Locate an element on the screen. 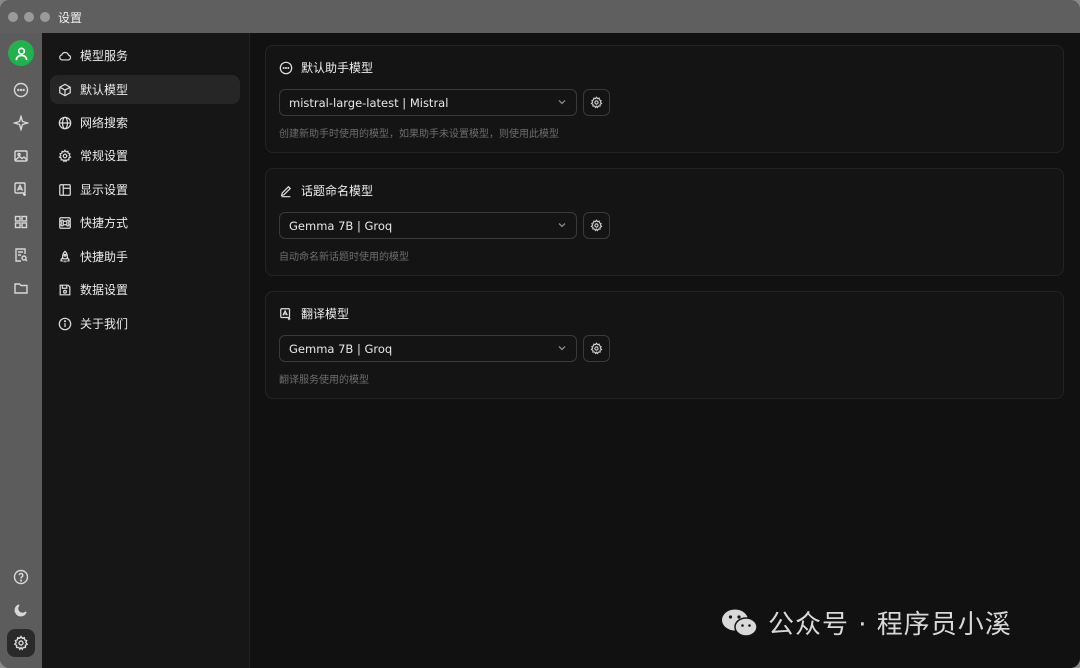  nav-item-label: 网络搜索 is located at coordinates (104, 123).